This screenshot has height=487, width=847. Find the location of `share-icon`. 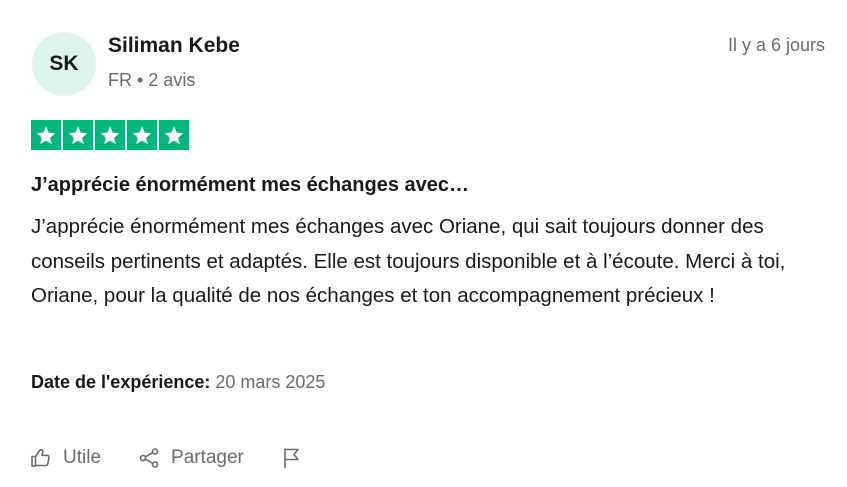

share-icon is located at coordinates (149, 458).